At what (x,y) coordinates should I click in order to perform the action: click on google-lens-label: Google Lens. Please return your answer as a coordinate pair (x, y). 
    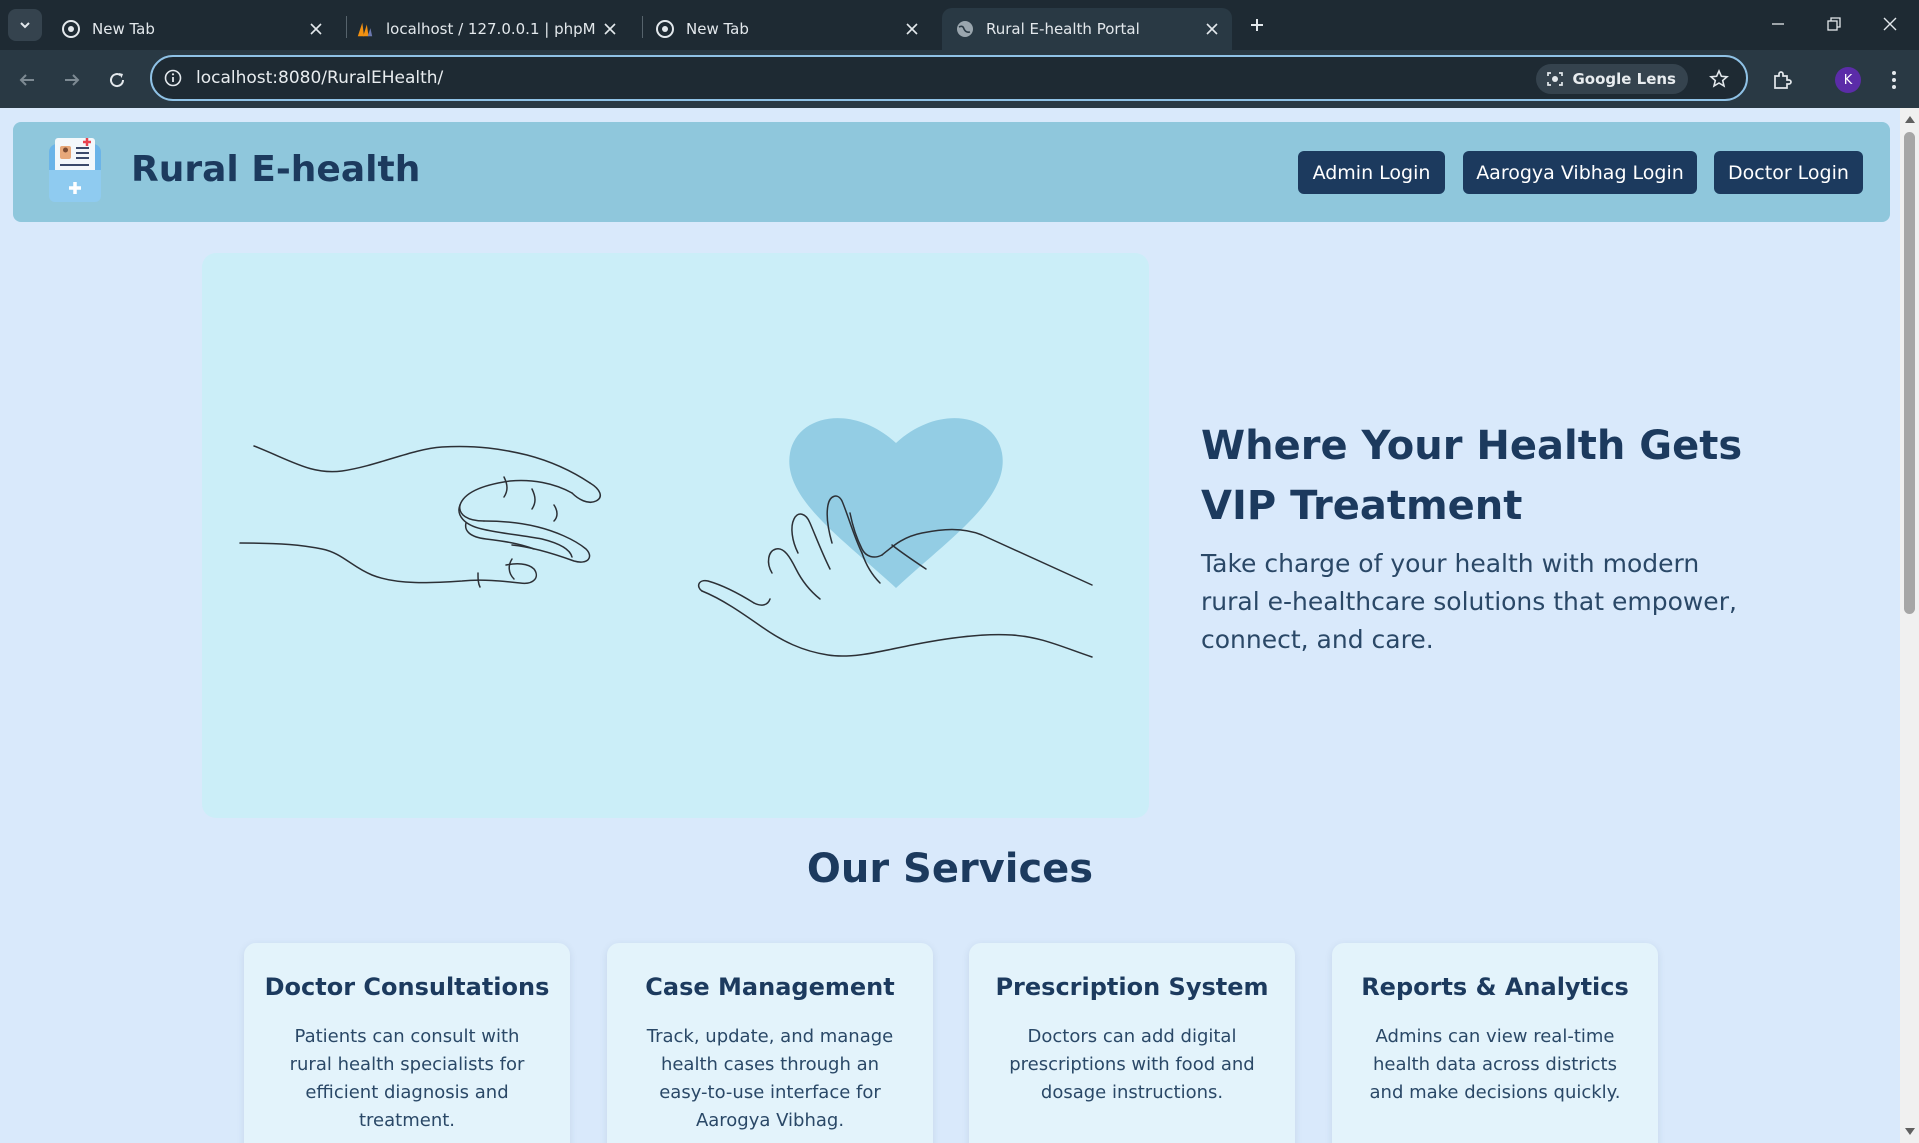
    Looking at the image, I should click on (1624, 79).